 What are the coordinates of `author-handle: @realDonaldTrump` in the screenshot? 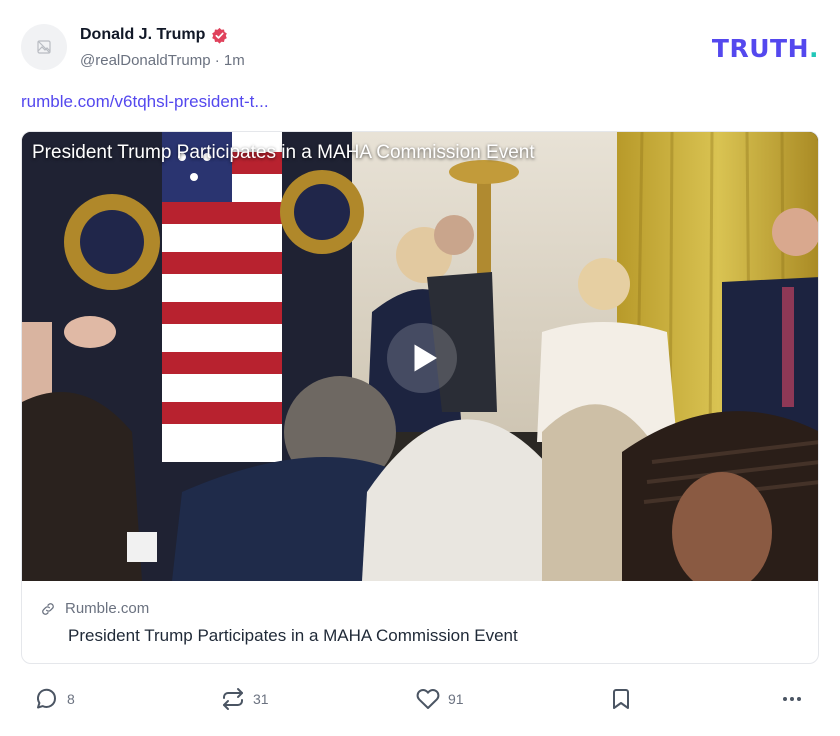 It's located at (145, 60).